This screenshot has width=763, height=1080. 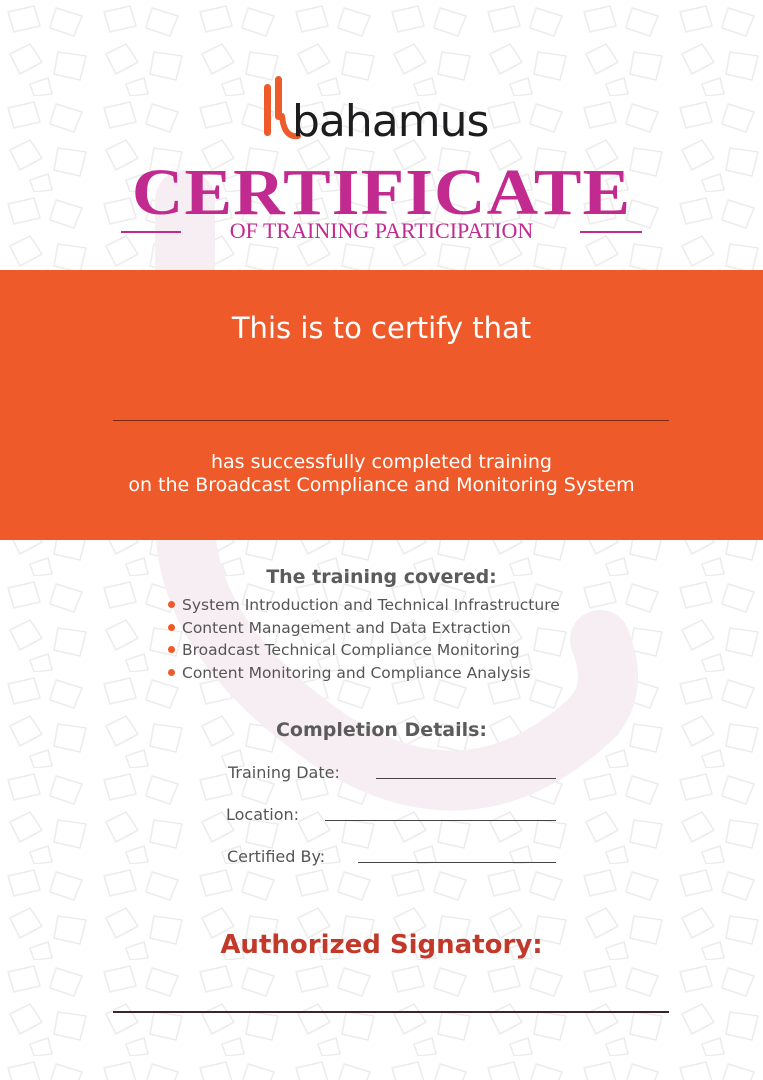 I want to click on subtitle-row: OF TRAINING PARTICIPATION, so click(x=381, y=232).